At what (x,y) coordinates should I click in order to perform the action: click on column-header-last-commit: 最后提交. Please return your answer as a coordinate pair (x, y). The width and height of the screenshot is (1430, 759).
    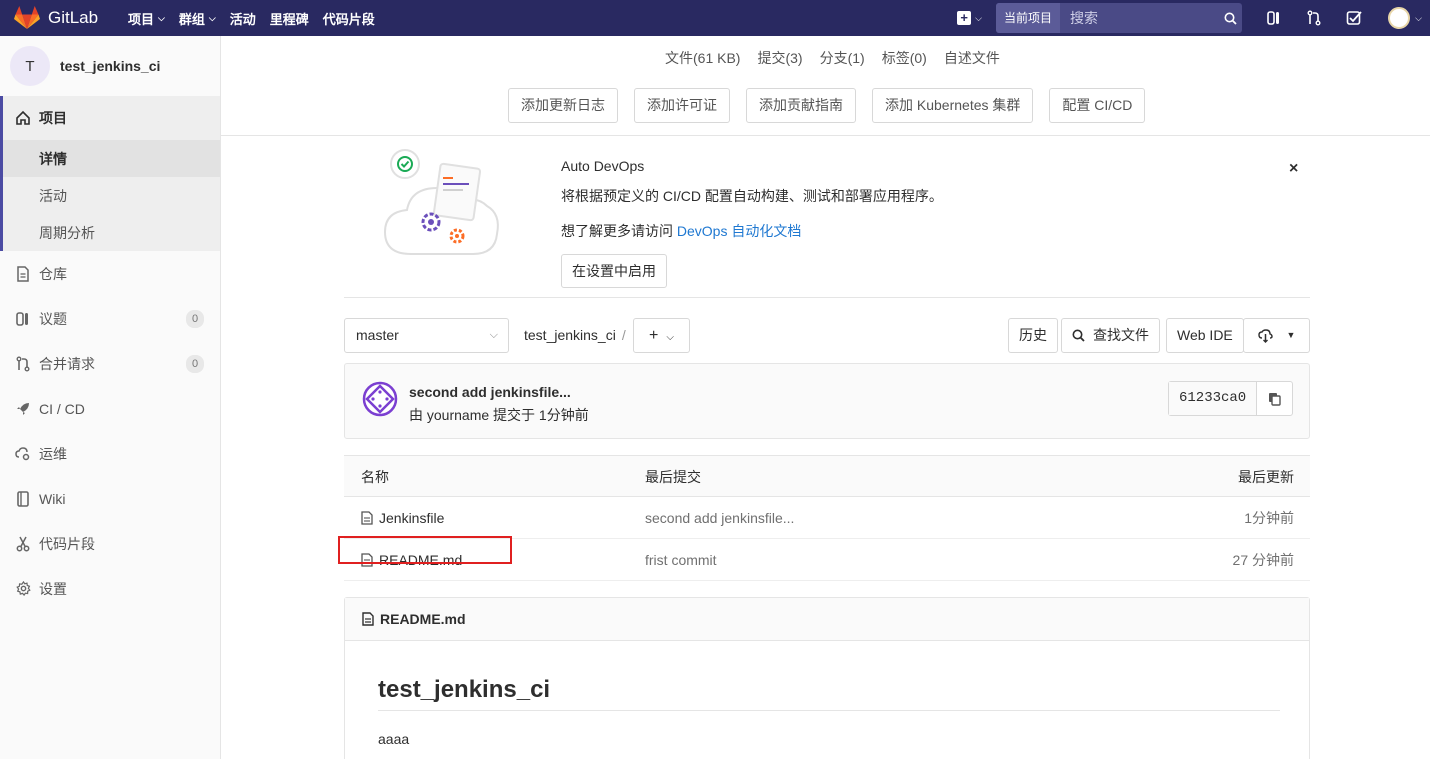
    Looking at the image, I should click on (673, 477).